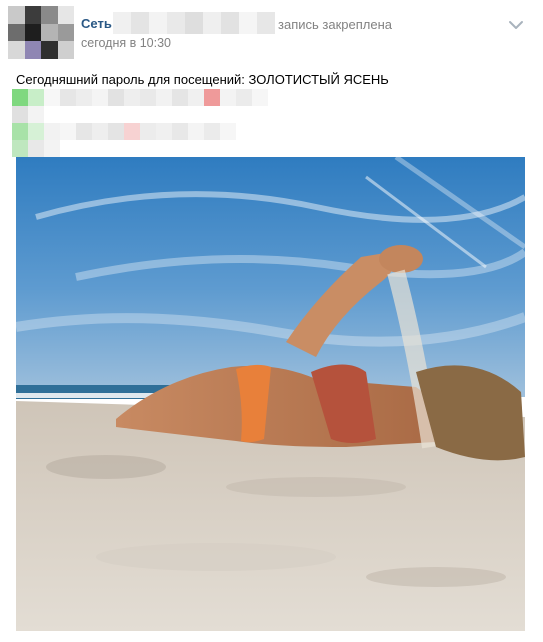  I want to click on avatar, so click(41, 32).